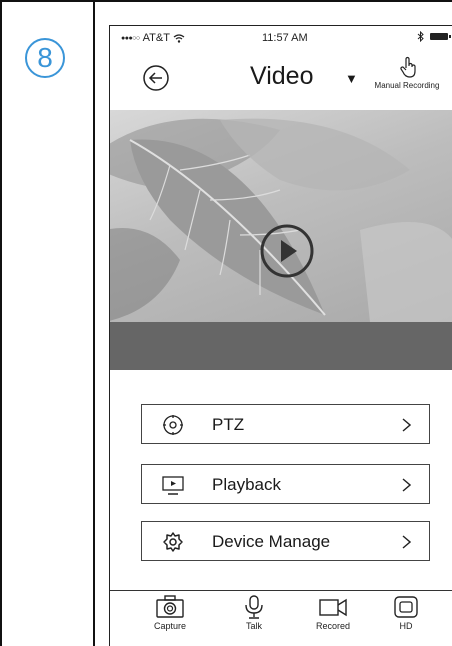 The width and height of the screenshot is (452, 646). What do you see at coordinates (246, 484) in the screenshot?
I see `playback-label: Playback` at bounding box center [246, 484].